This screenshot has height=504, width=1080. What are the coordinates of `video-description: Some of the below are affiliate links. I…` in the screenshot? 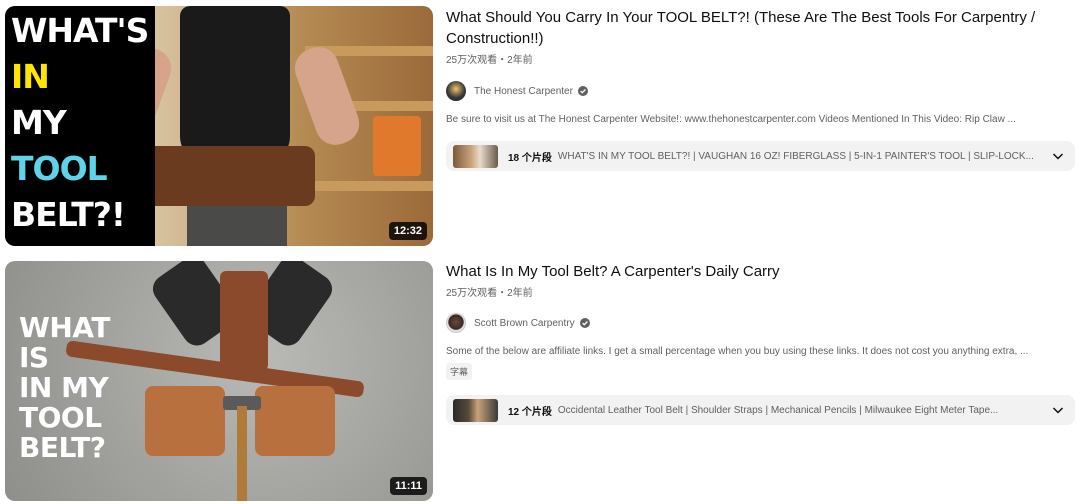 It's located at (737, 351).